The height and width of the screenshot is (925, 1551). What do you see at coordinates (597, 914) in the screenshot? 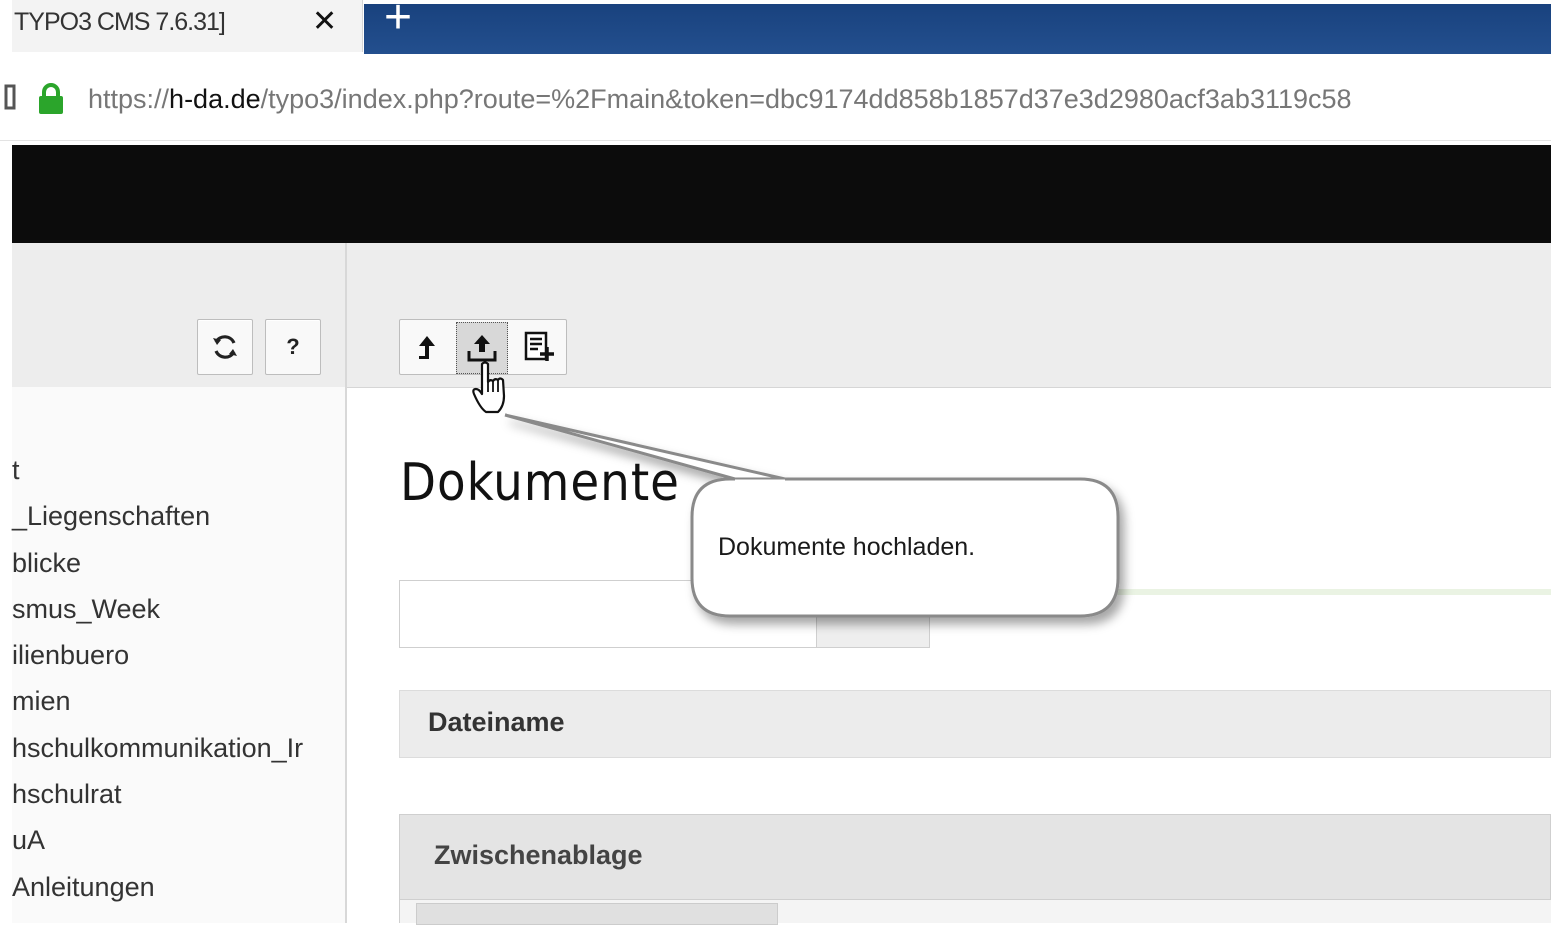
I see `clipboard-tab` at bounding box center [597, 914].